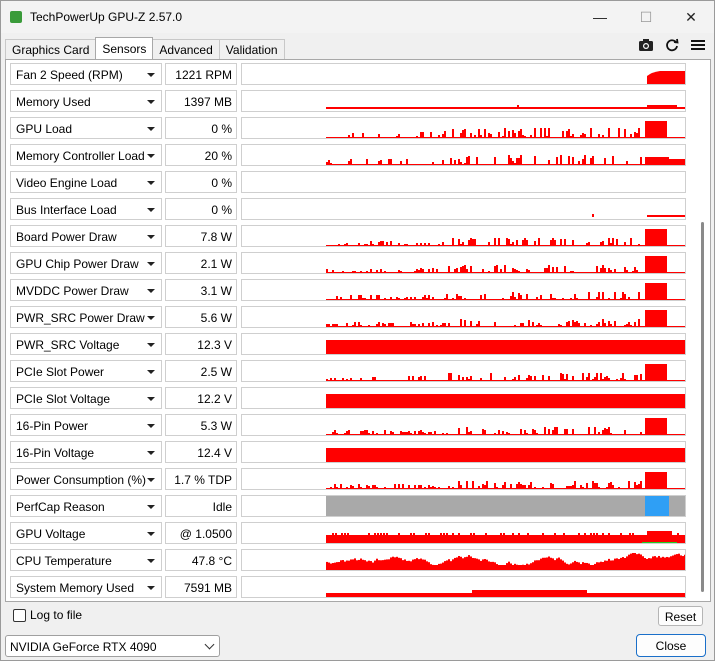 This screenshot has height=661, width=715. What do you see at coordinates (86, 560) in the screenshot?
I see `sensor-name-dropdown: CPU Temperature` at bounding box center [86, 560].